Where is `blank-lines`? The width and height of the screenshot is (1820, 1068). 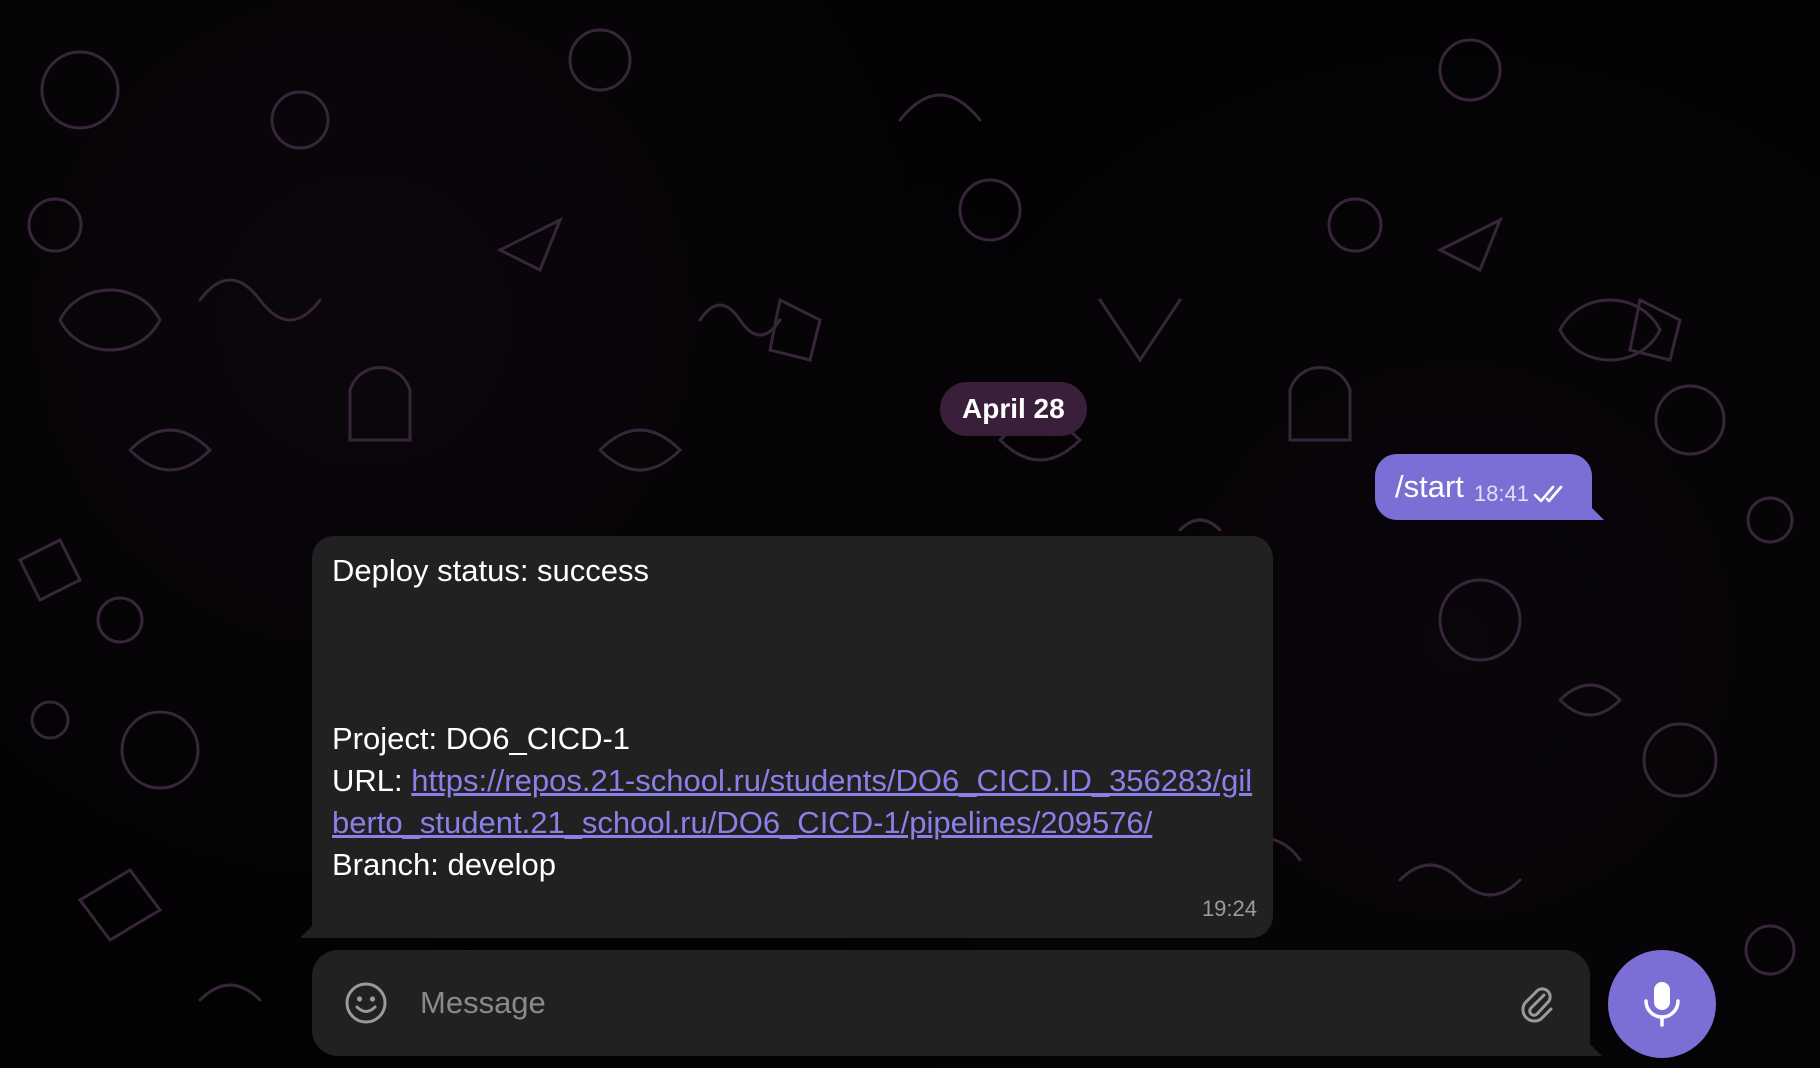 blank-lines is located at coordinates (793, 655).